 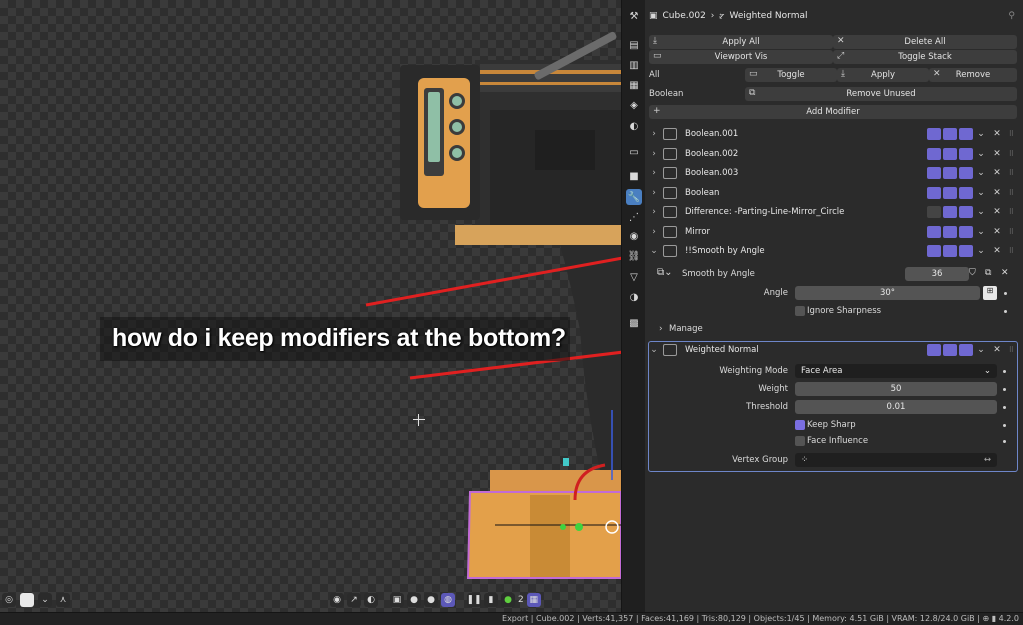 I want to click on duplicate-icon: ⧉, so click(x=988, y=273).